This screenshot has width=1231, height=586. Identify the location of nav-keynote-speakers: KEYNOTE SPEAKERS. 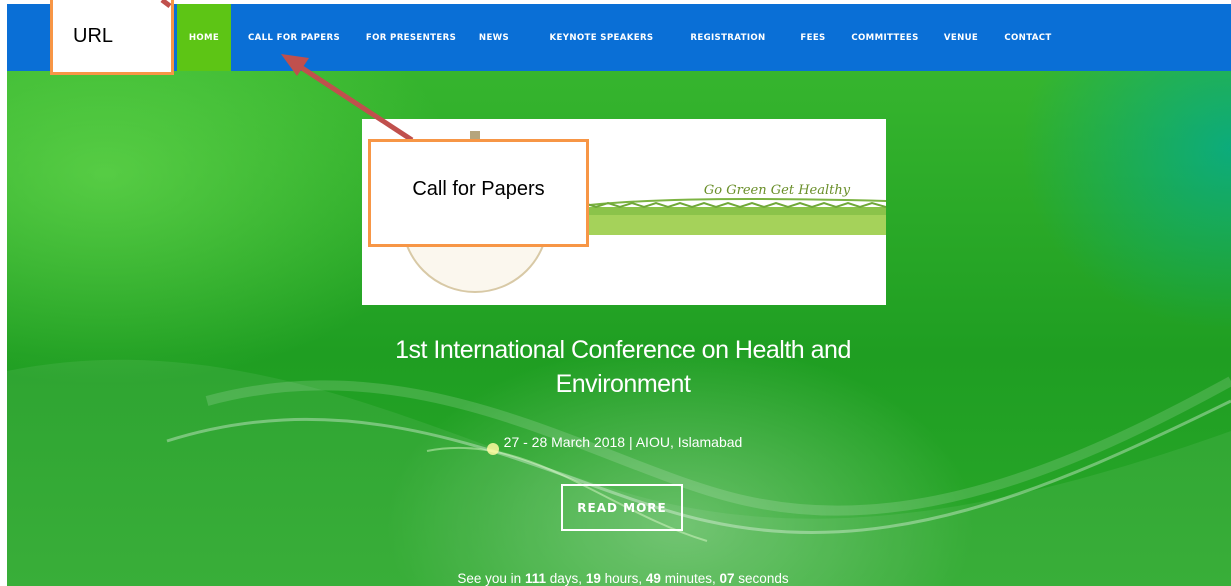
(601, 37).